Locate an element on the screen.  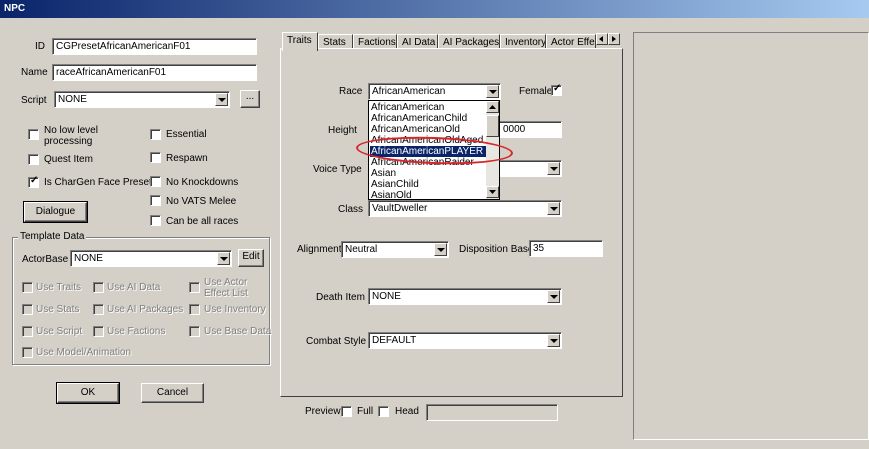
chargen-checkbox: ✓ is located at coordinates (33, 181).